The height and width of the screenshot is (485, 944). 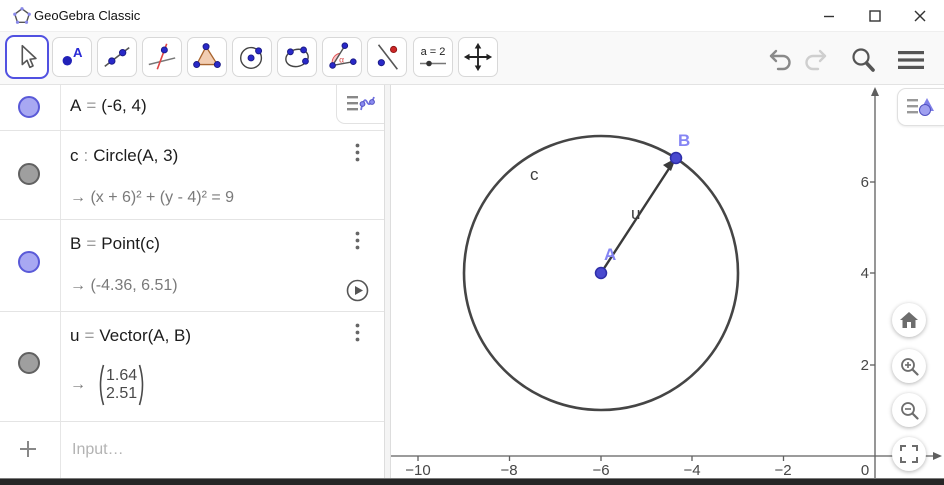 What do you see at coordinates (864, 273) in the screenshot?
I see `y-tick-label: 4` at bounding box center [864, 273].